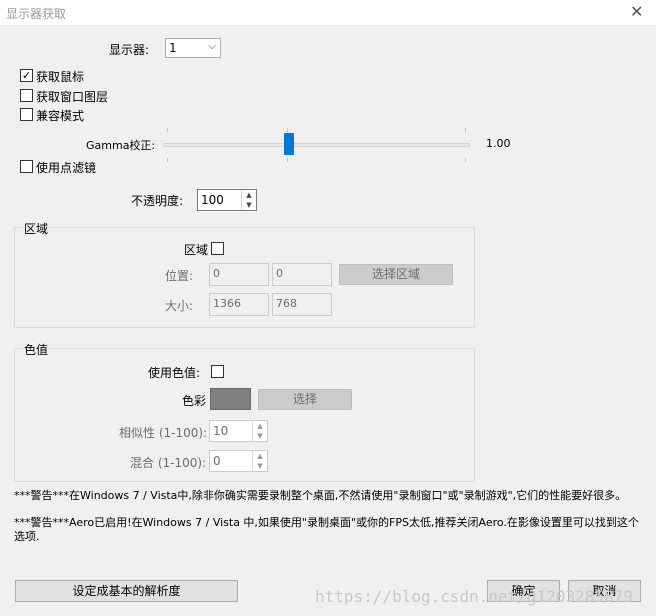 The image size is (656, 616). What do you see at coordinates (316, 145) in the screenshot?
I see `gamma-slider-track` at bounding box center [316, 145].